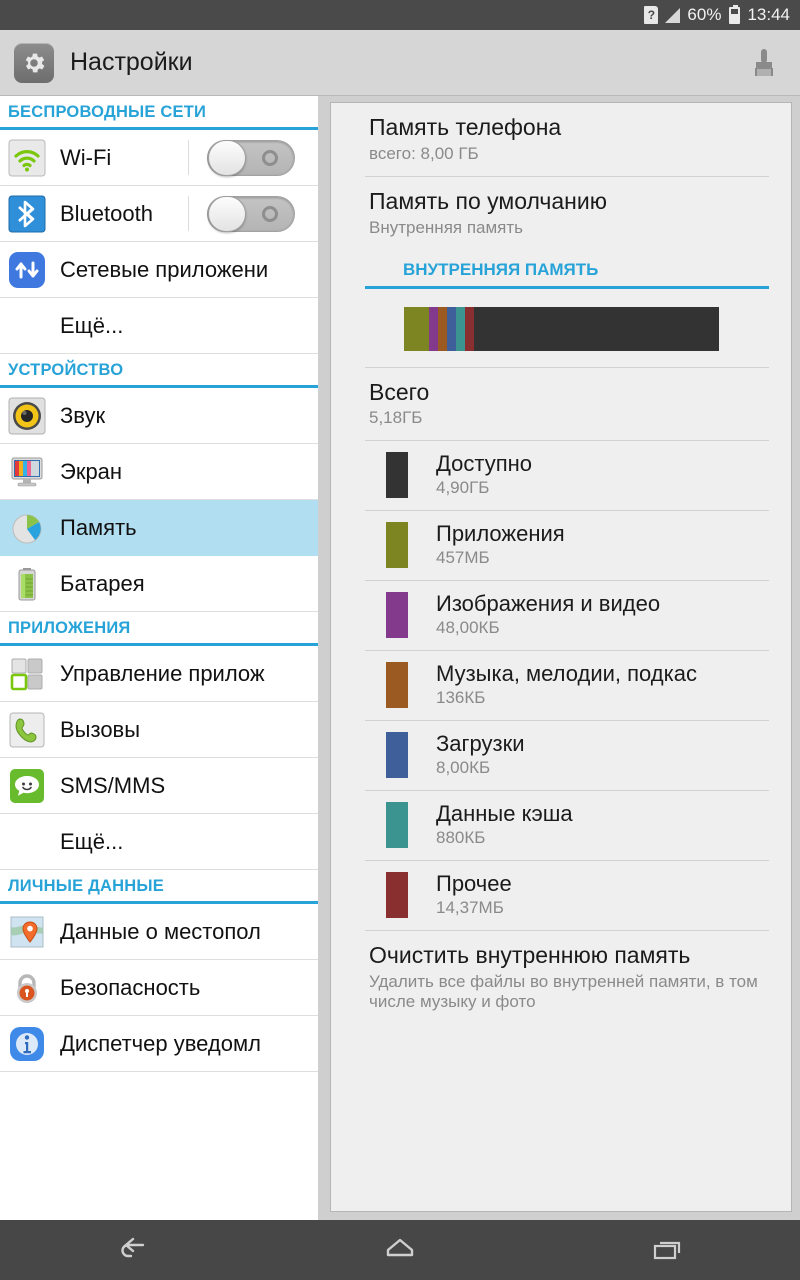  What do you see at coordinates (159, 730) in the screenshot?
I see `sidebar-item-calls: Вызовы` at bounding box center [159, 730].